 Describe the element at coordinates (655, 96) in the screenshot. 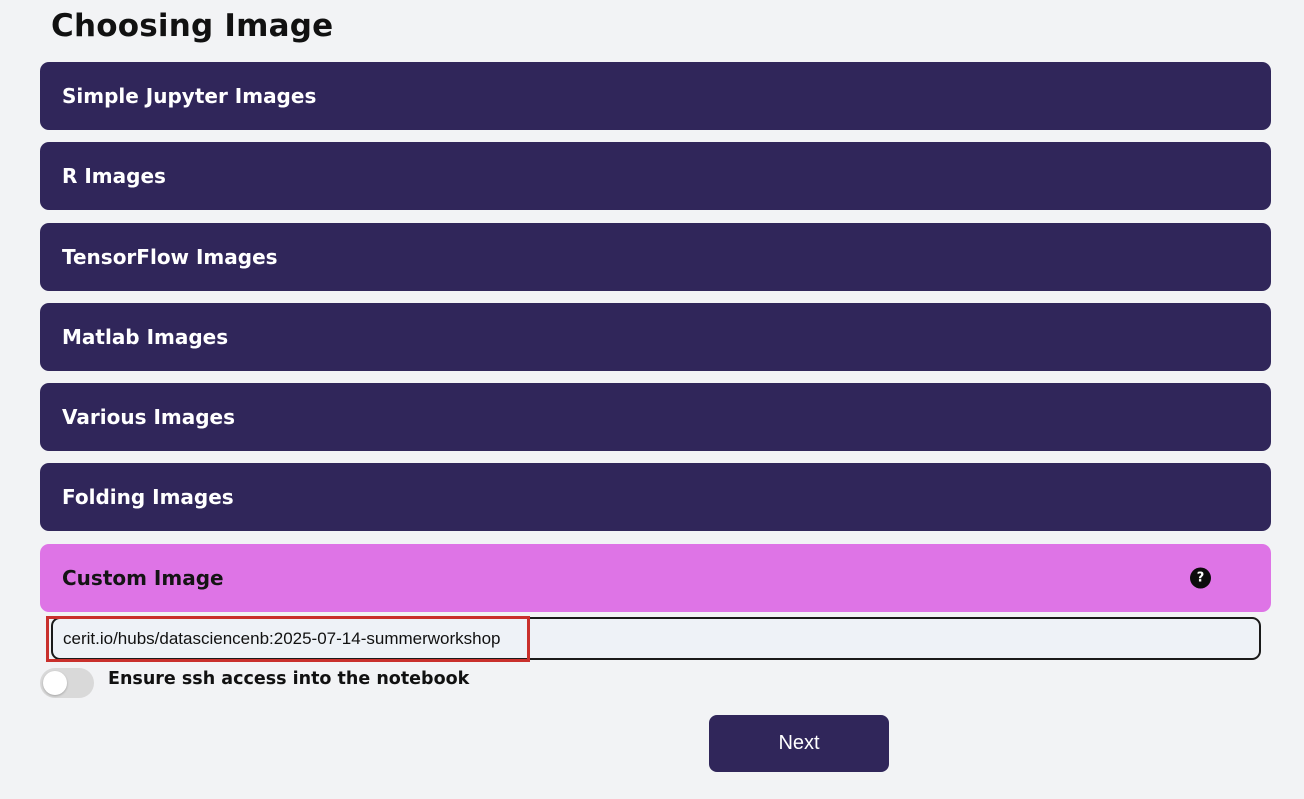

I see `accordion-item-simple-jupyter-images: Simple Jupyter Images` at that location.